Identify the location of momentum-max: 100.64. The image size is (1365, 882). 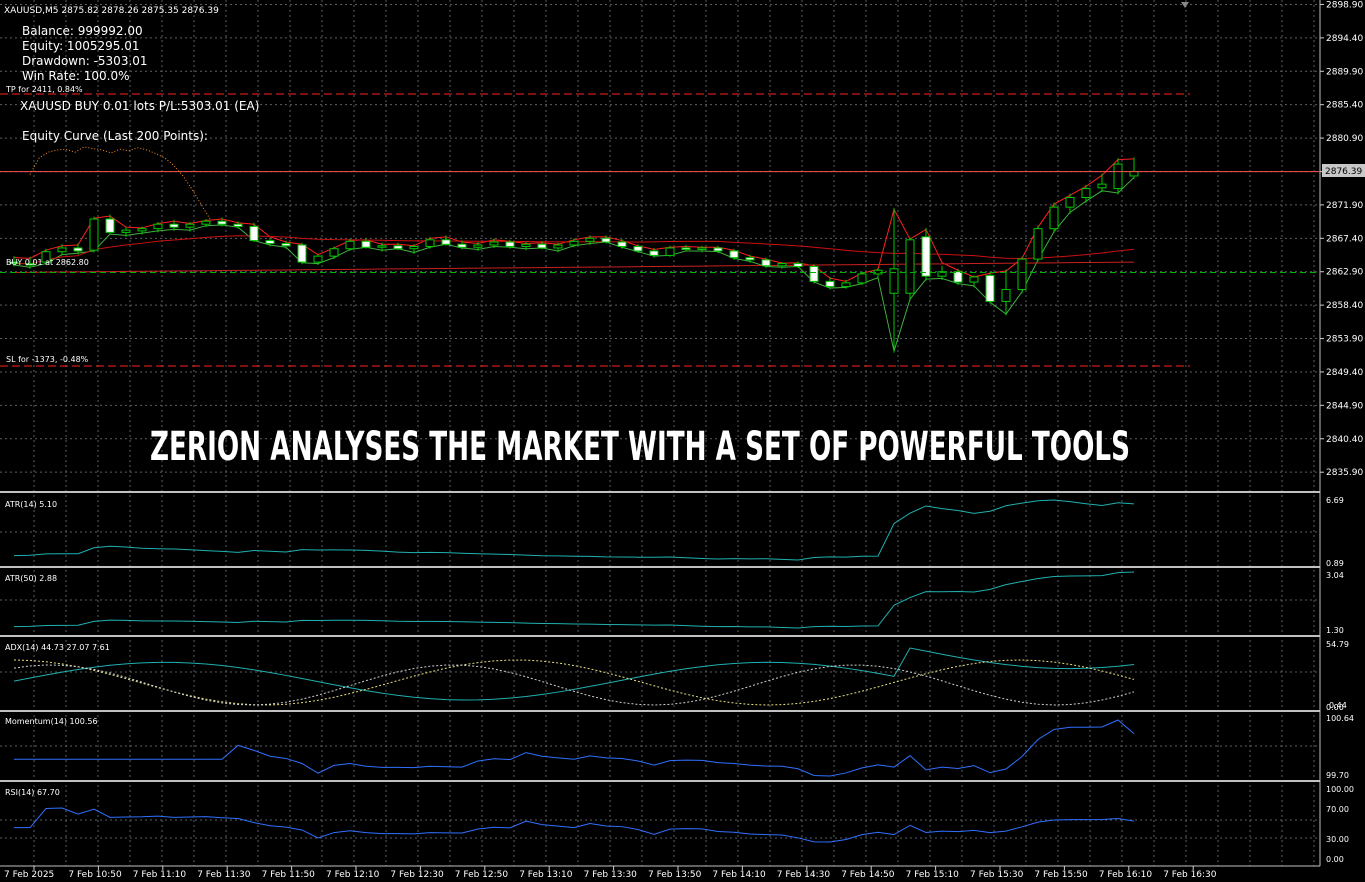
(1340, 718).